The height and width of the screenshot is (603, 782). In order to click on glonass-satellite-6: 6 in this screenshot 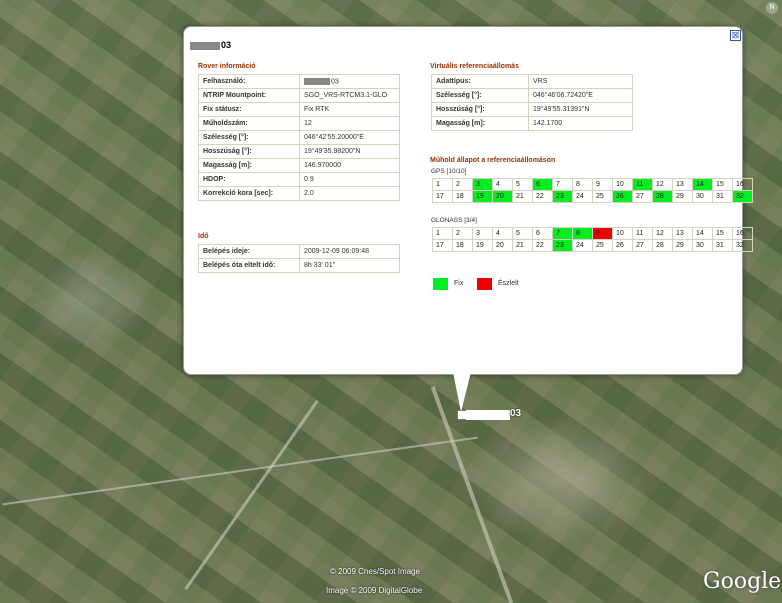, I will do `click(542, 233)`.